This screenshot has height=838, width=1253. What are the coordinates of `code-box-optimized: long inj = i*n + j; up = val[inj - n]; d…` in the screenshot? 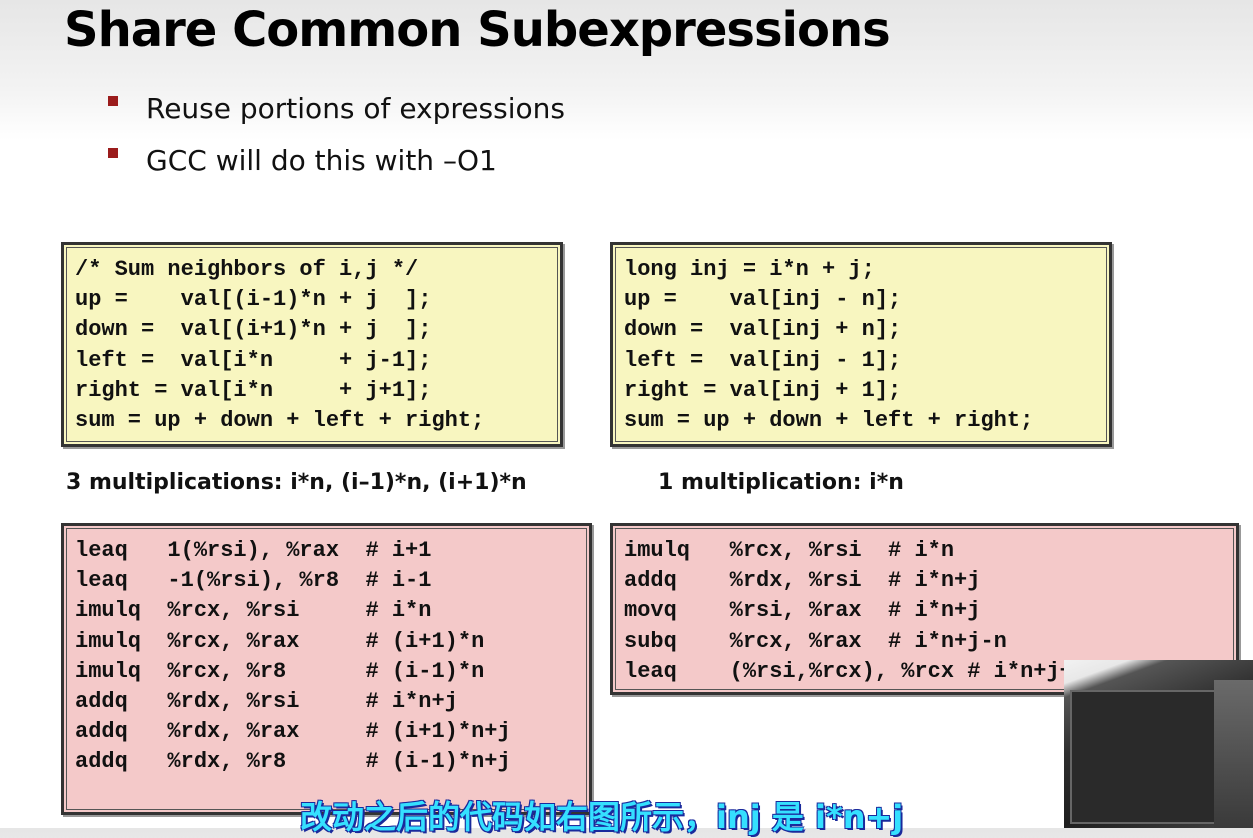 It's located at (861, 344).